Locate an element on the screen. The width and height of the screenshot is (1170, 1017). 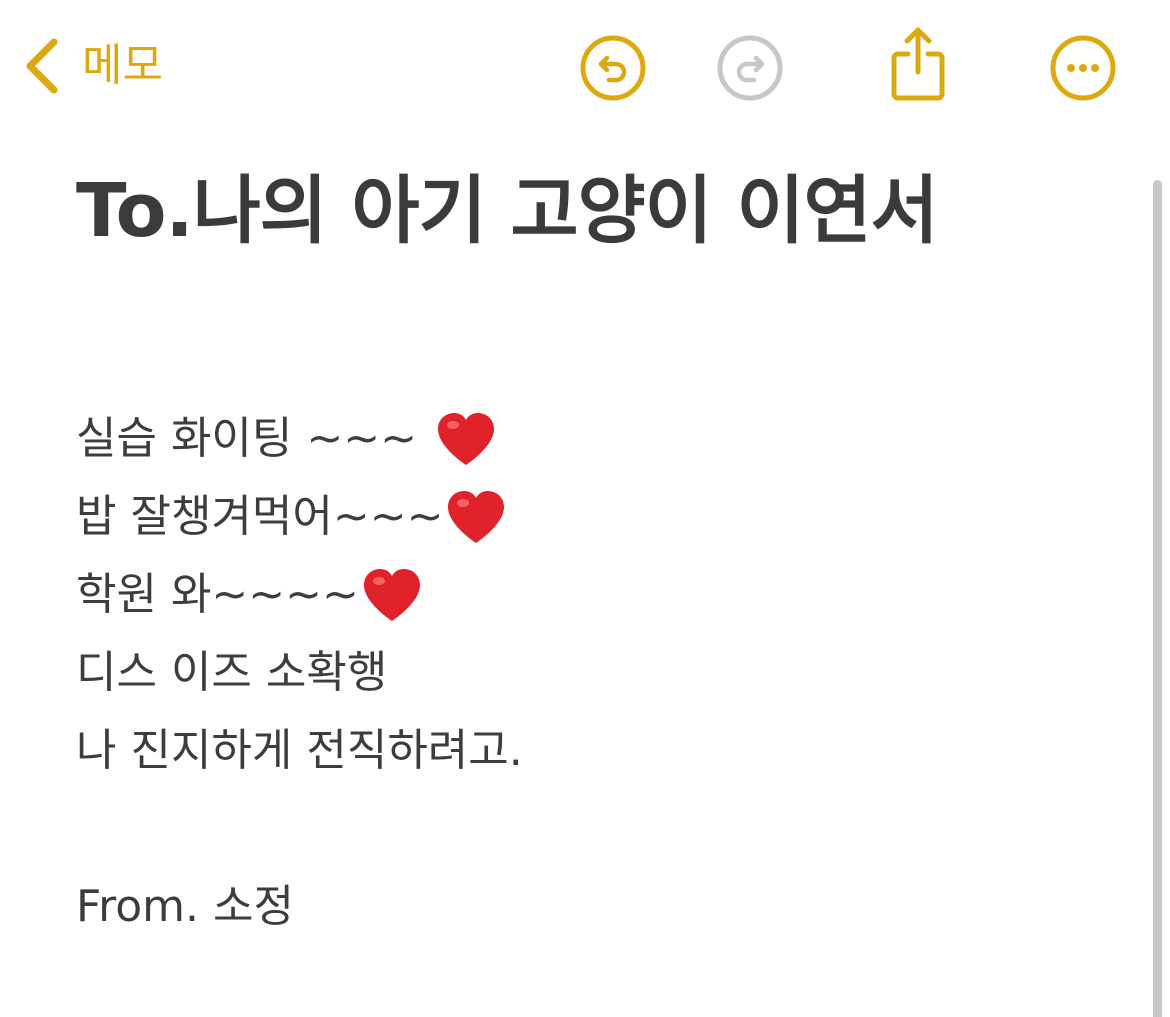
more-button is located at coordinates (1083, 68).